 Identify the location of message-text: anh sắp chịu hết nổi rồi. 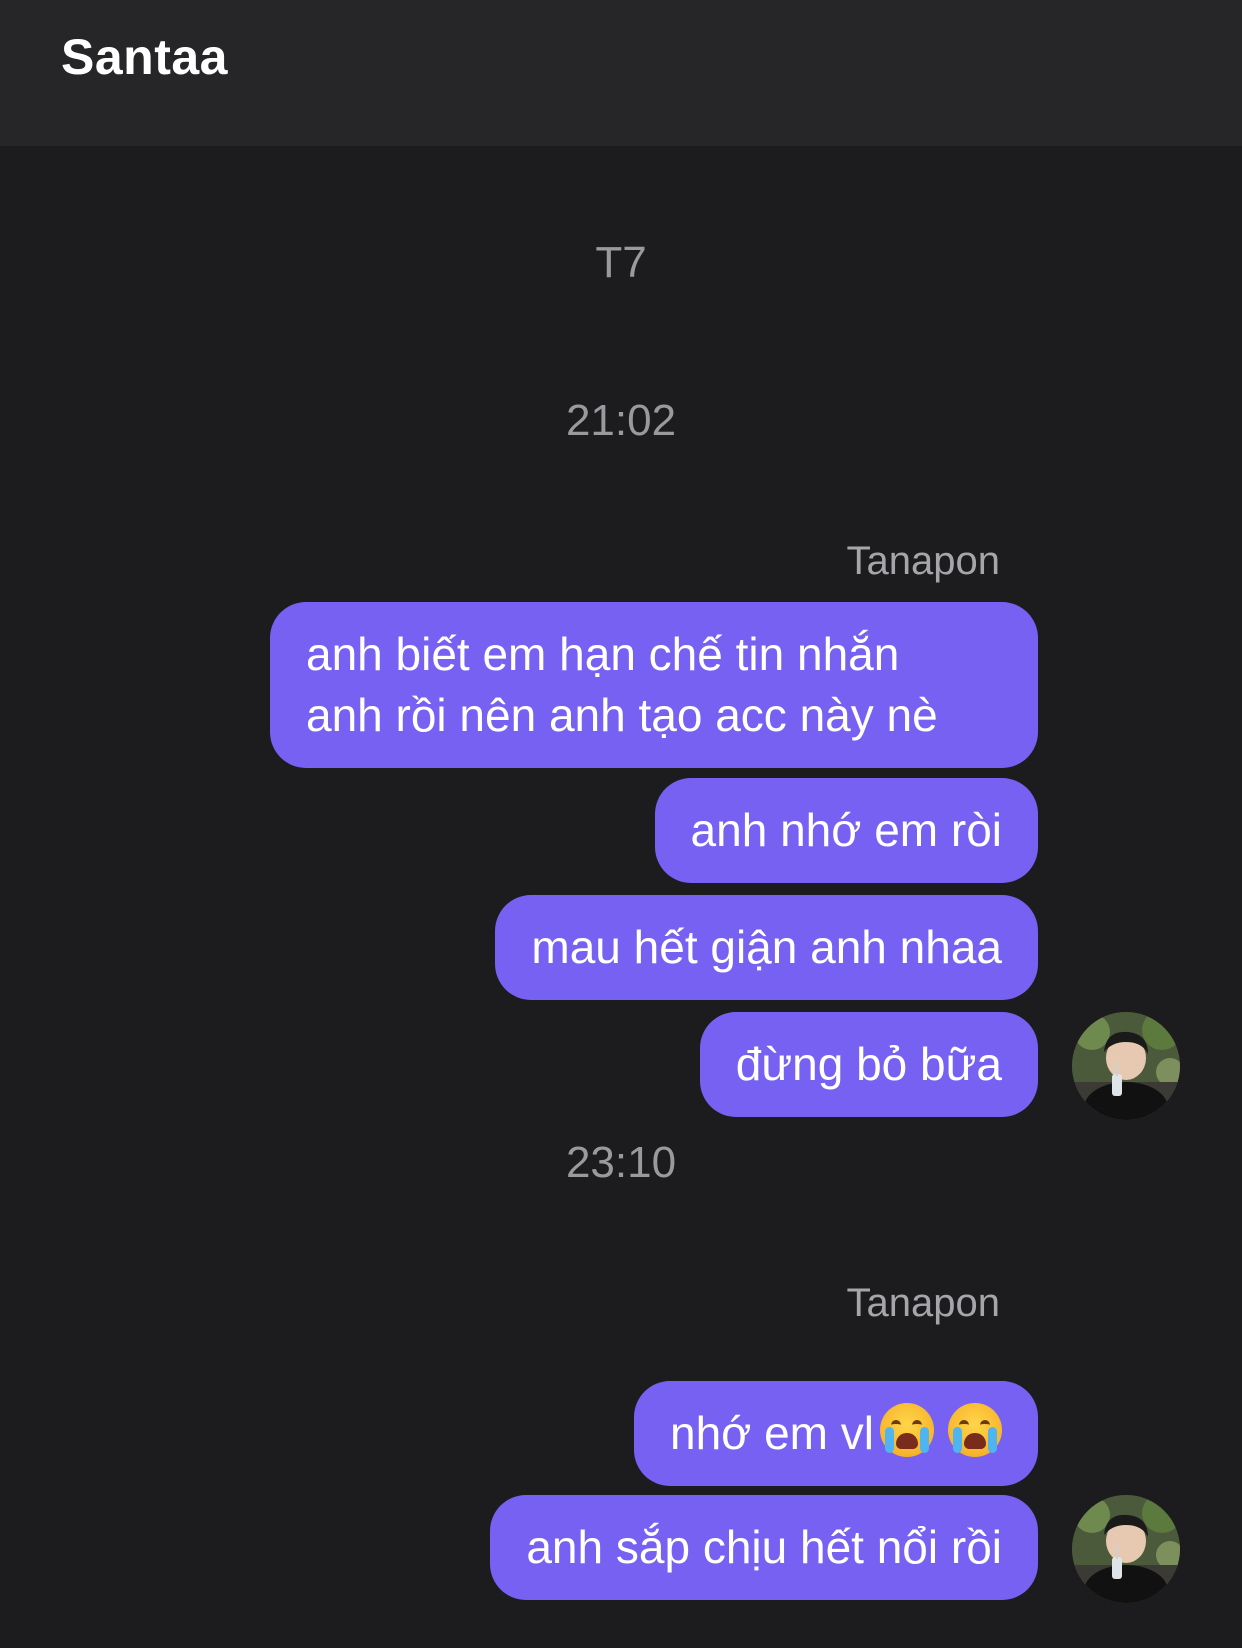
(764, 1547).